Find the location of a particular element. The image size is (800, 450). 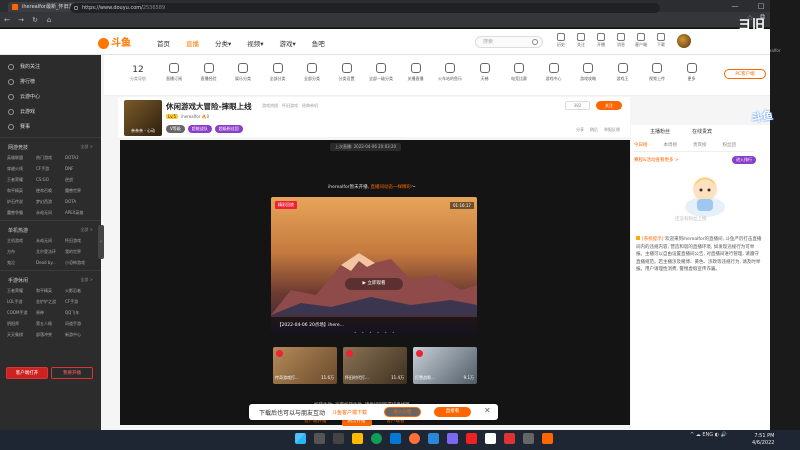

sidebar-game-link: QQ飞车 is located at coordinates (79, 312).